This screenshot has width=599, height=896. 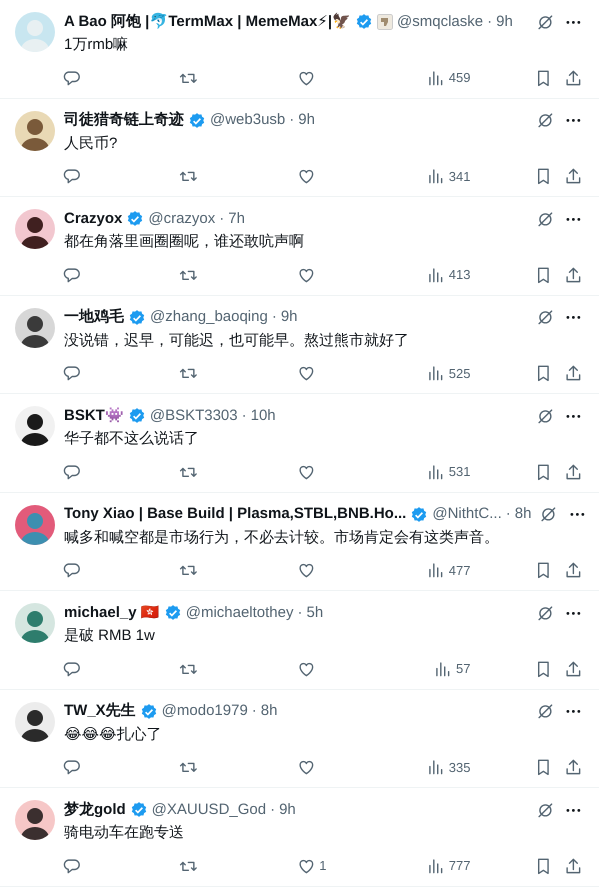 What do you see at coordinates (440, 22) in the screenshot?
I see `user-handle: @smqclaske` at bounding box center [440, 22].